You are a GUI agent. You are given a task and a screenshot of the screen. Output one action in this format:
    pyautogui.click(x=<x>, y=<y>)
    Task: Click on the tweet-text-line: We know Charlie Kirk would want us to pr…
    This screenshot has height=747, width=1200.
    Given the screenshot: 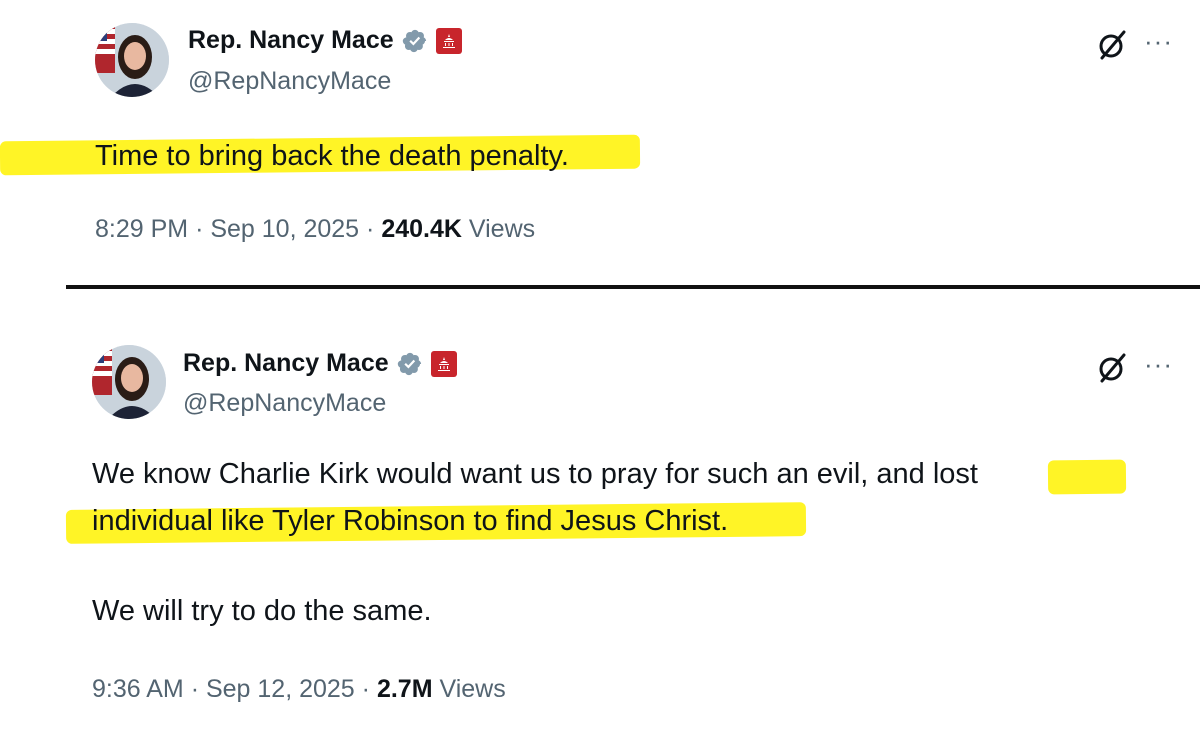 What is the action you would take?
    pyautogui.click(x=535, y=474)
    